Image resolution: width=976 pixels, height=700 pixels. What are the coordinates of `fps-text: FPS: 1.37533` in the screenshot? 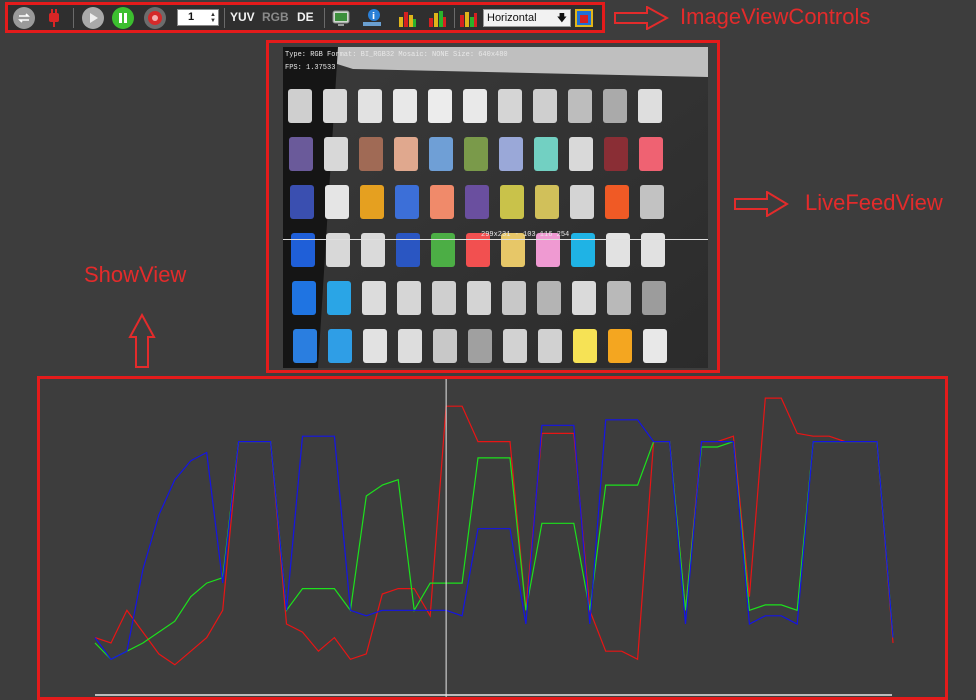 It's located at (310, 68).